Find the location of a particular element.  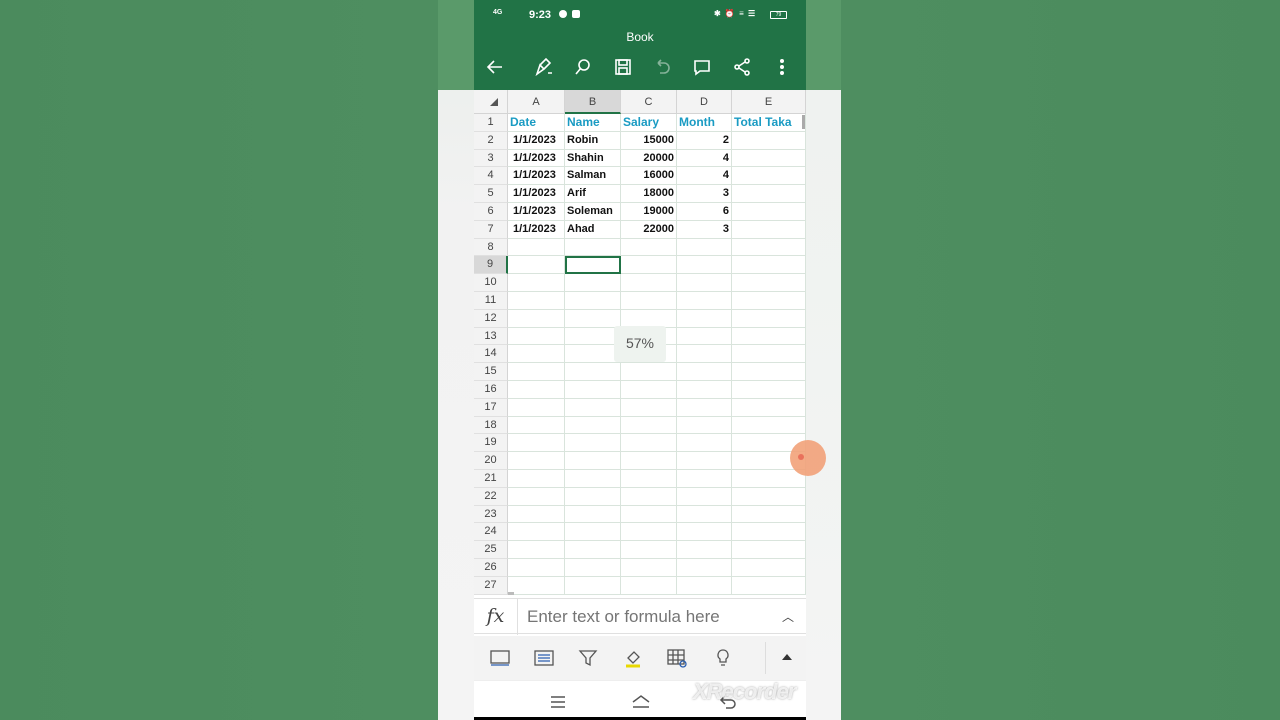

row-header: 16 is located at coordinates (491, 390).